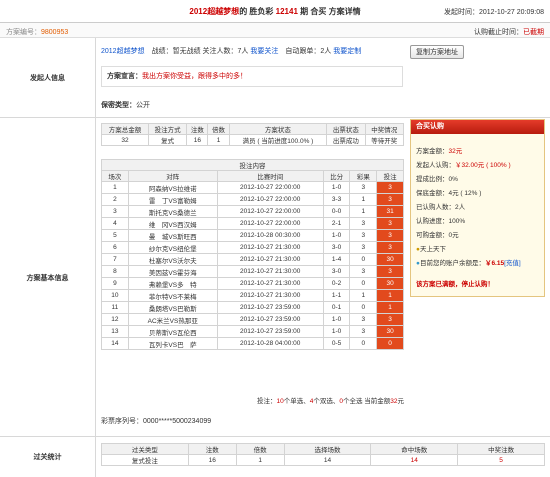 The width and height of the screenshot is (550, 477). What do you see at coordinates (172, 235) in the screenshot?
I see `match-match: 曼 城VS斯旺西` at bounding box center [172, 235].